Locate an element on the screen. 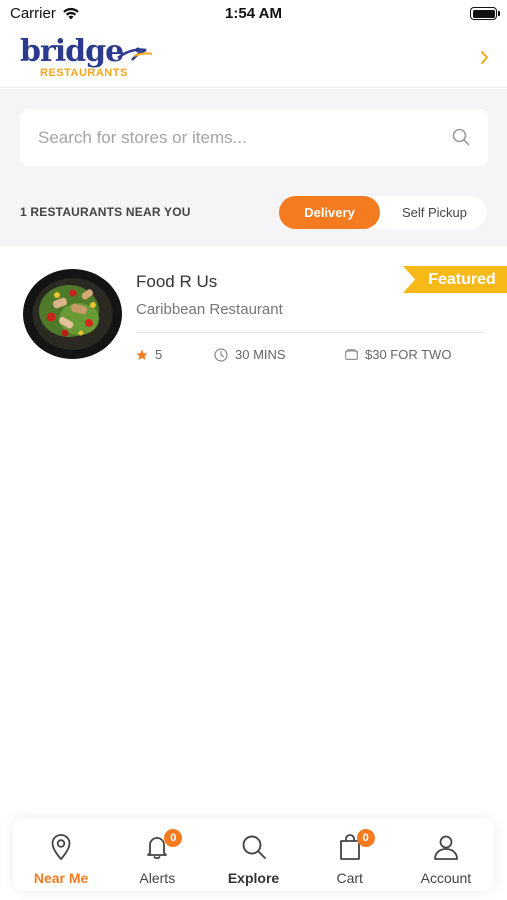 This screenshot has height=900, width=507. delivery-time: 30 MINS is located at coordinates (250, 354).